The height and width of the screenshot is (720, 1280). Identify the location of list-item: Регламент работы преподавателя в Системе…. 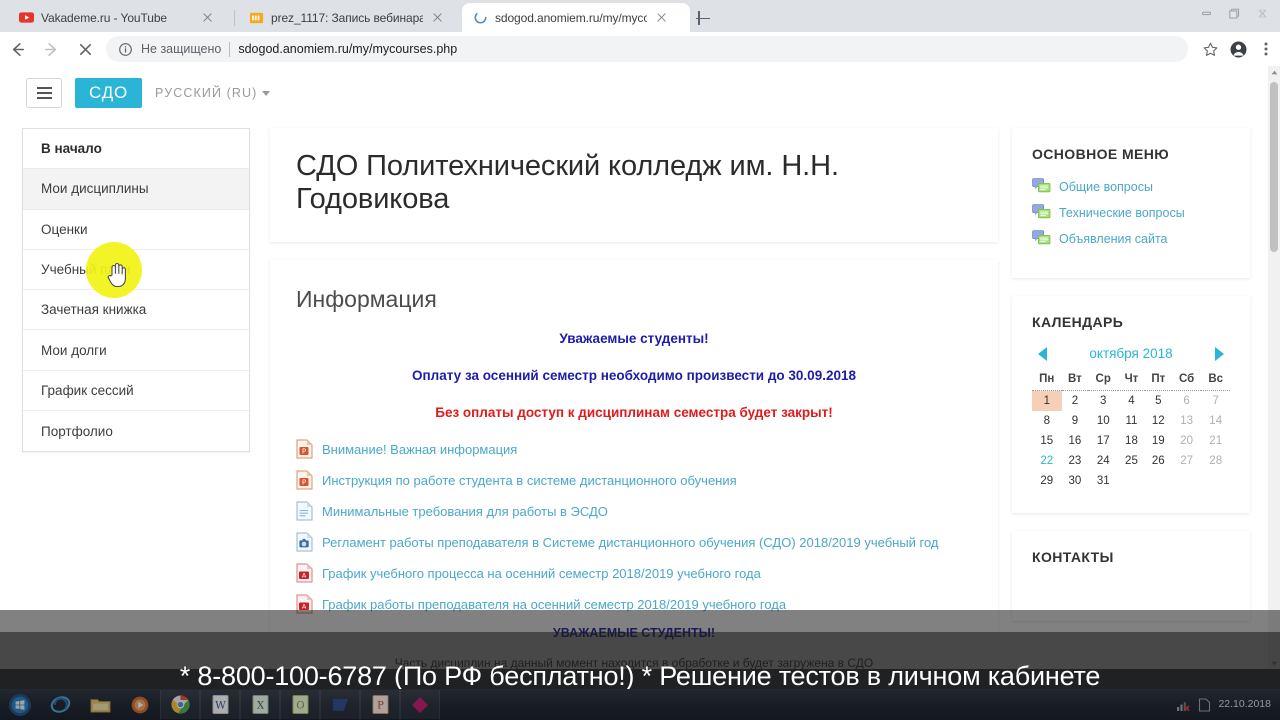
(634, 542).